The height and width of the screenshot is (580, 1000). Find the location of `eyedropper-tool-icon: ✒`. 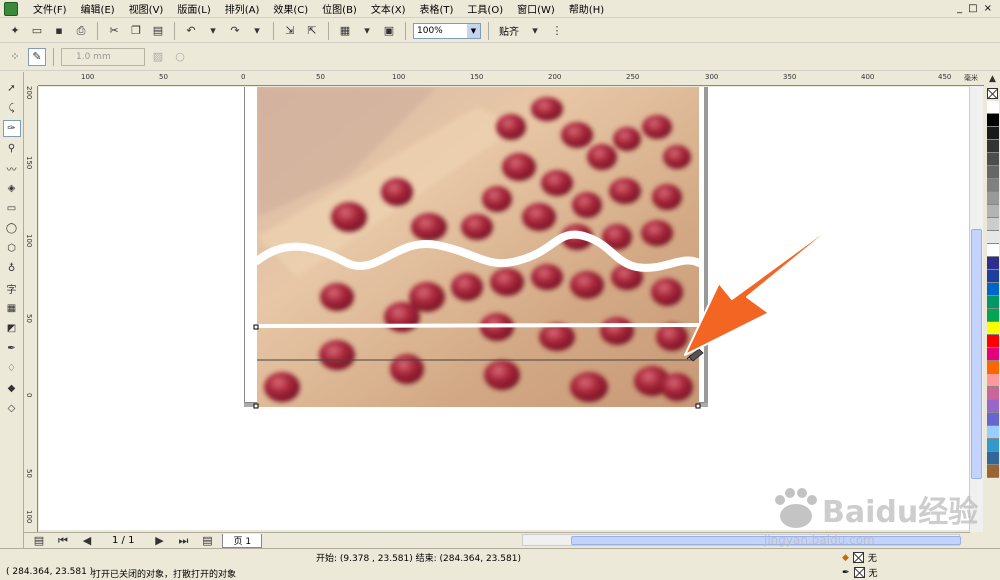

eyedropper-tool-icon: ✒ is located at coordinates (12, 348).